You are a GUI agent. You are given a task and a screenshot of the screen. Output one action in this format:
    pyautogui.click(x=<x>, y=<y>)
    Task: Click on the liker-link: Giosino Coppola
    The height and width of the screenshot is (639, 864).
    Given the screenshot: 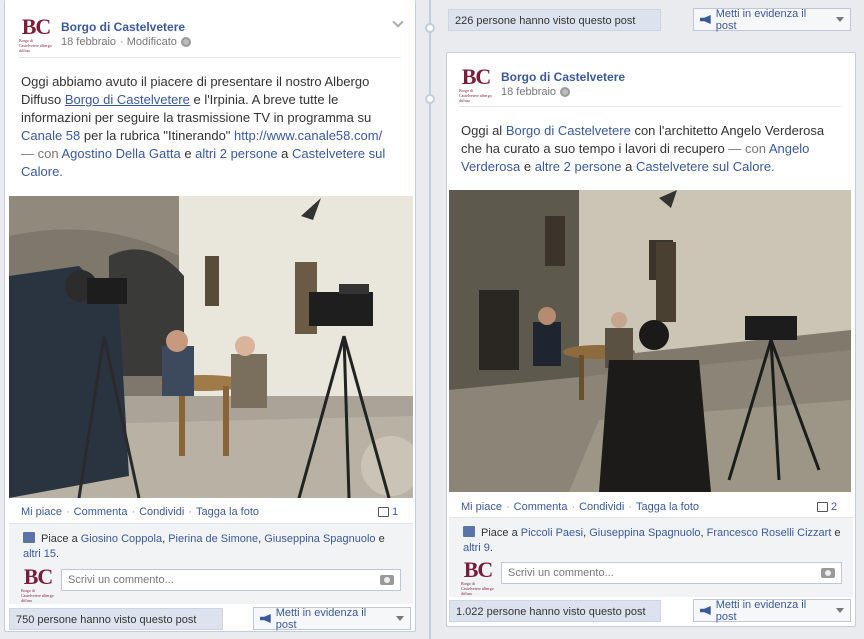 What is the action you would take?
    pyautogui.click(x=121, y=539)
    